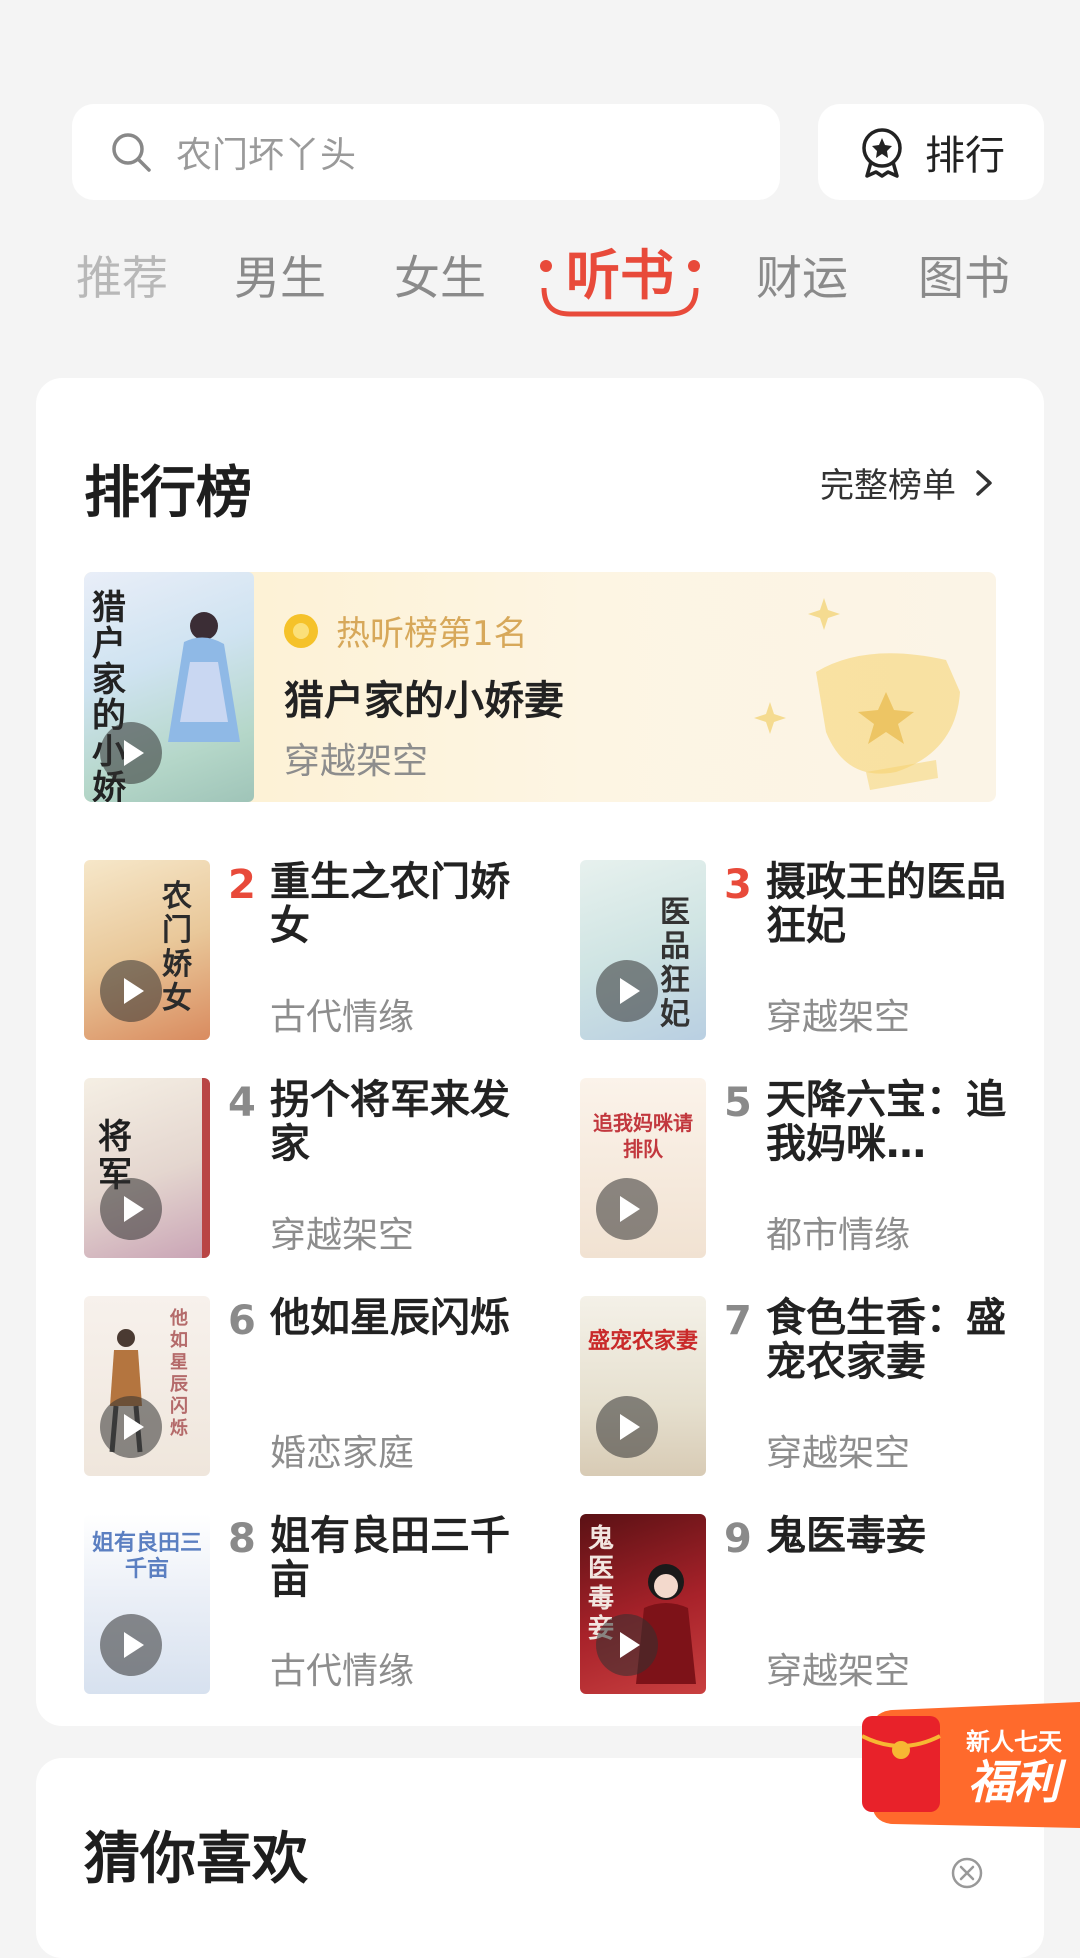 This screenshot has width=1080, height=1958. I want to click on cover-title-text: 盛宠农家妻, so click(642, 1341).